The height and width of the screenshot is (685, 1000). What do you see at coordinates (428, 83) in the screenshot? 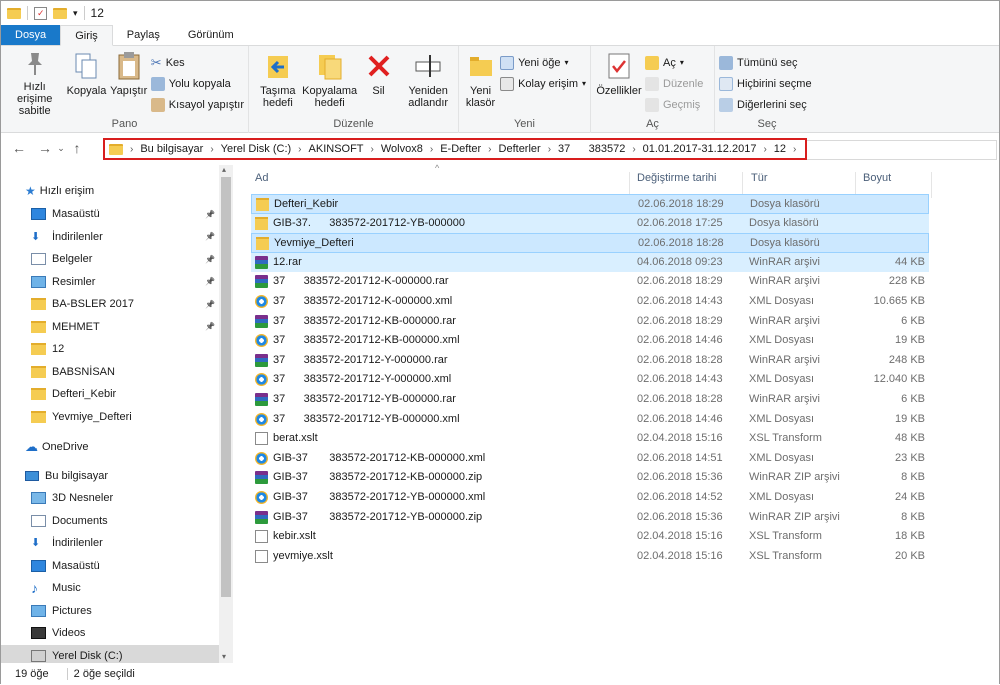
I see `rename-button: Yeniden adlandır` at bounding box center [428, 83].